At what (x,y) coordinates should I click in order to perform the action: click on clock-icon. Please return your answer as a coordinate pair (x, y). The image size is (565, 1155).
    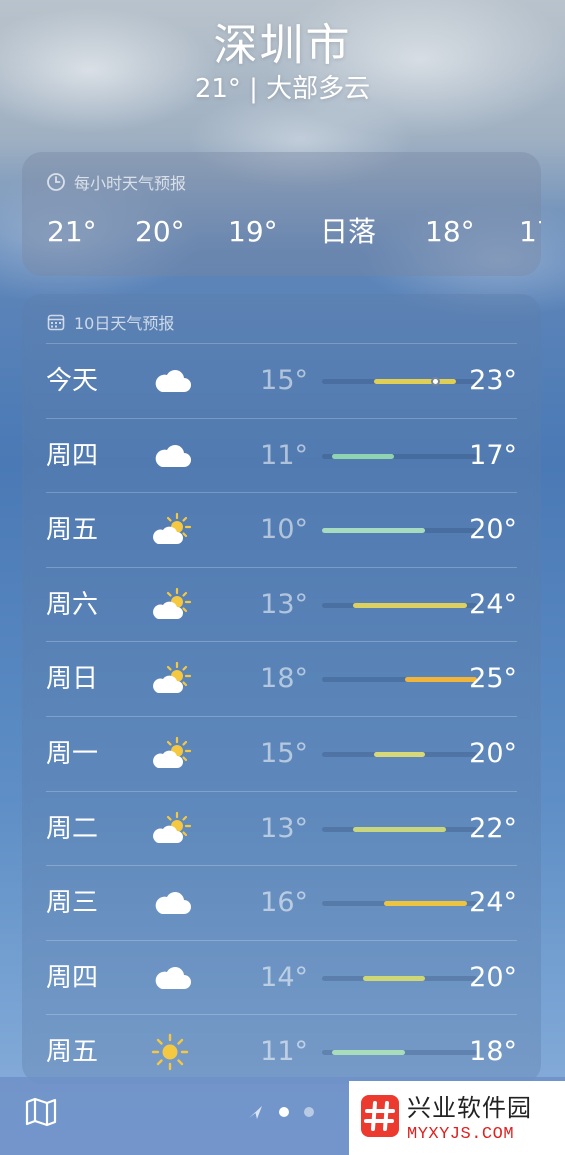
    Looking at the image, I should click on (56, 182).